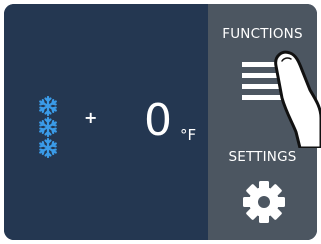 This screenshot has height=244, width=321. What do you see at coordinates (262, 157) in the screenshot?
I see `settings-label: SETTINGS` at bounding box center [262, 157].